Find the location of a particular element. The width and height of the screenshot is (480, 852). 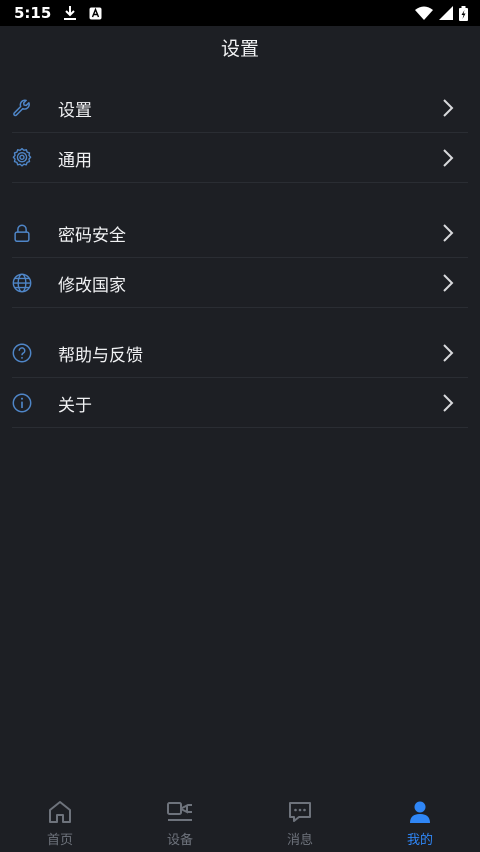

bottom-tab-bar: 首页 设备 消息 我的 is located at coordinates (240, 821).